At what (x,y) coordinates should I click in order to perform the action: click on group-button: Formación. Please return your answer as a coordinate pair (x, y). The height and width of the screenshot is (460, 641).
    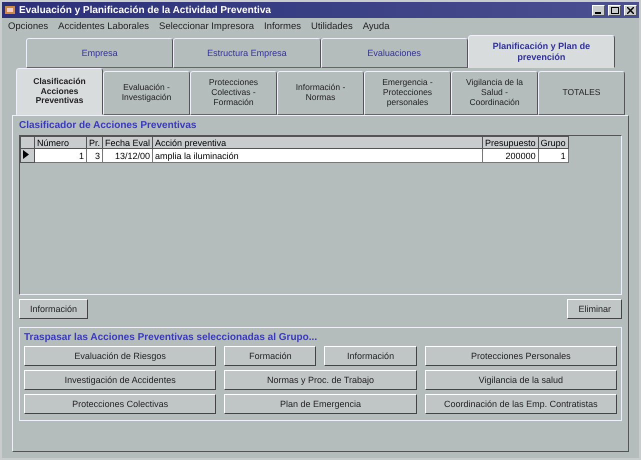
    Looking at the image, I should click on (270, 356).